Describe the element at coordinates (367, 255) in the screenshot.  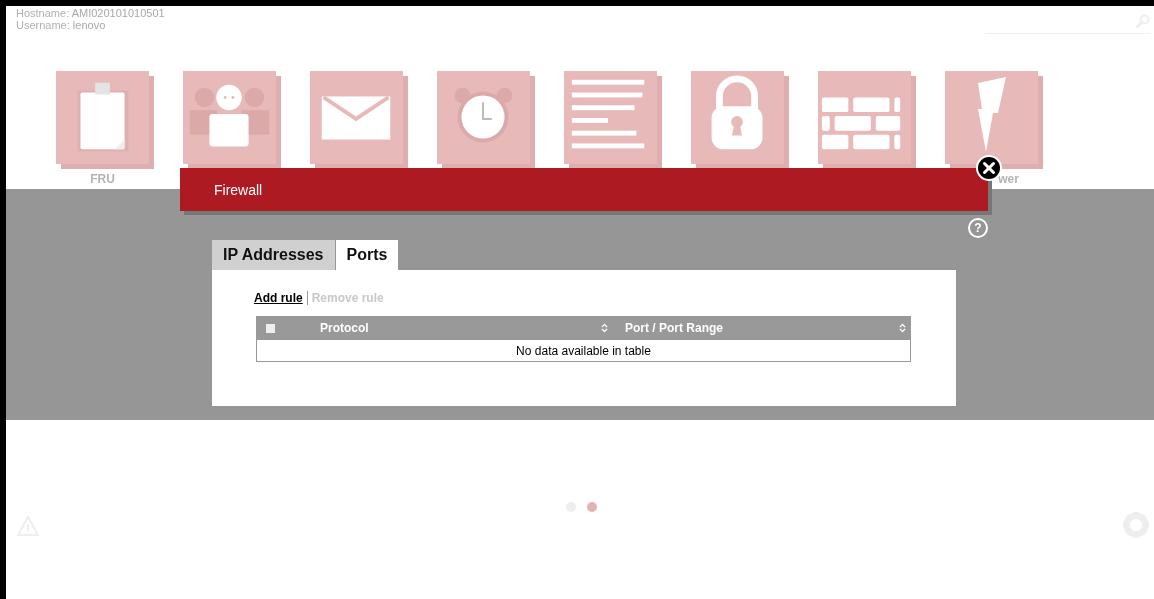
I see `tab: Ports` at that location.